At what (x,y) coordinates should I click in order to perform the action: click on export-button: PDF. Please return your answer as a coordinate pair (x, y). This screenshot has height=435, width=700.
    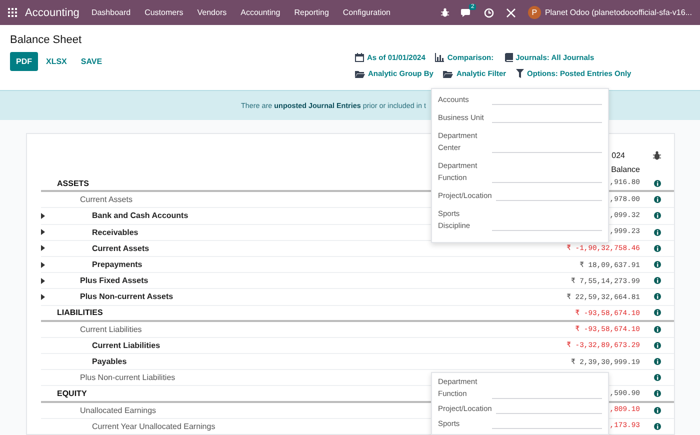
    Looking at the image, I should click on (24, 61).